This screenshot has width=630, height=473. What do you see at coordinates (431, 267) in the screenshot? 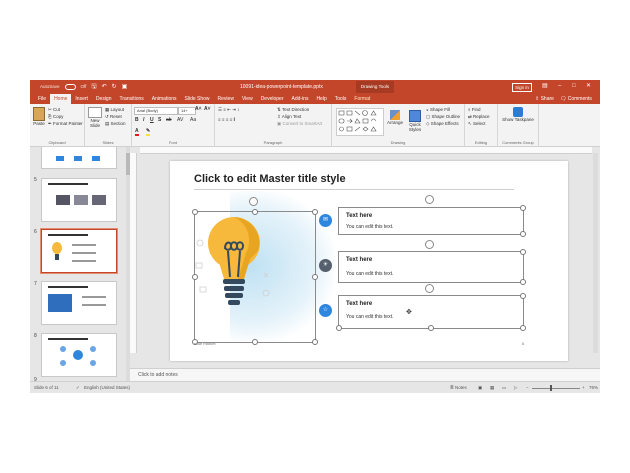
I see `textbox-2-frame` at bounding box center [431, 267].